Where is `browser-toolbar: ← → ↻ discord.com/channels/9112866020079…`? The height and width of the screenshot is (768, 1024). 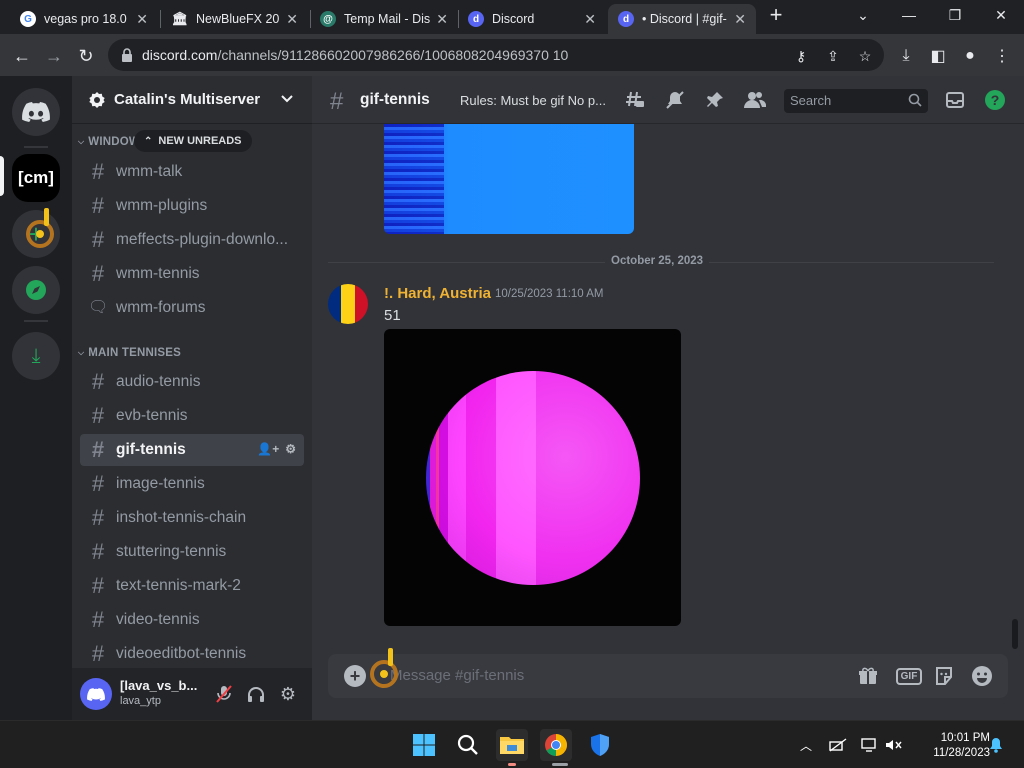
browser-toolbar: ← → ↻ discord.com/channels/9112866020079… is located at coordinates (512, 55).